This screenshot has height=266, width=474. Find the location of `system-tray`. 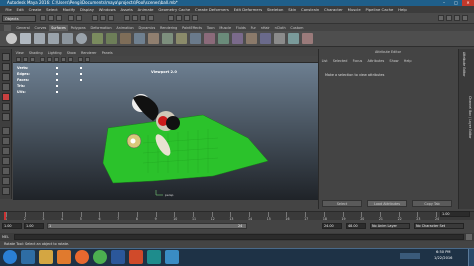

system-tray is located at coordinates (410, 256).